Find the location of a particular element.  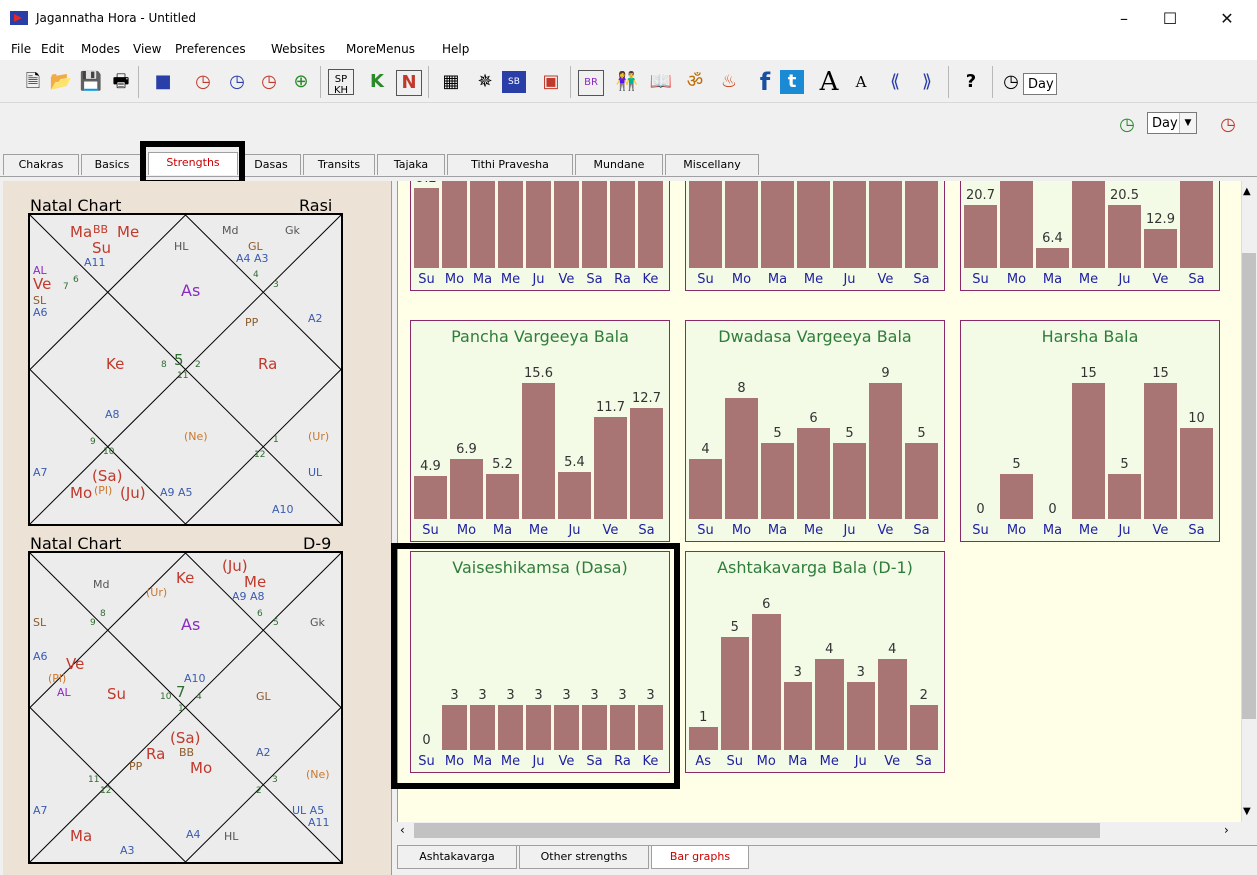

om-icon: ॐ is located at coordinates (695, 82).